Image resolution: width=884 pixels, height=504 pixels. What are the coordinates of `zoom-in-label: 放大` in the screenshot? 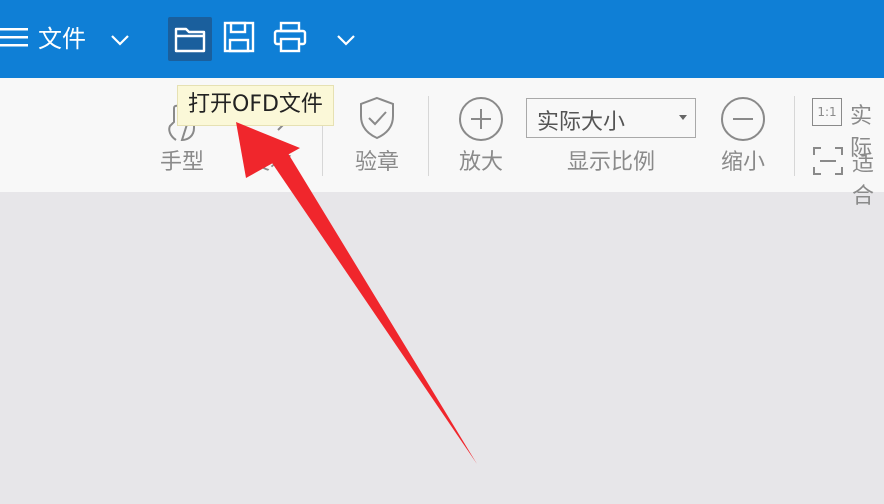 It's located at (480, 162).